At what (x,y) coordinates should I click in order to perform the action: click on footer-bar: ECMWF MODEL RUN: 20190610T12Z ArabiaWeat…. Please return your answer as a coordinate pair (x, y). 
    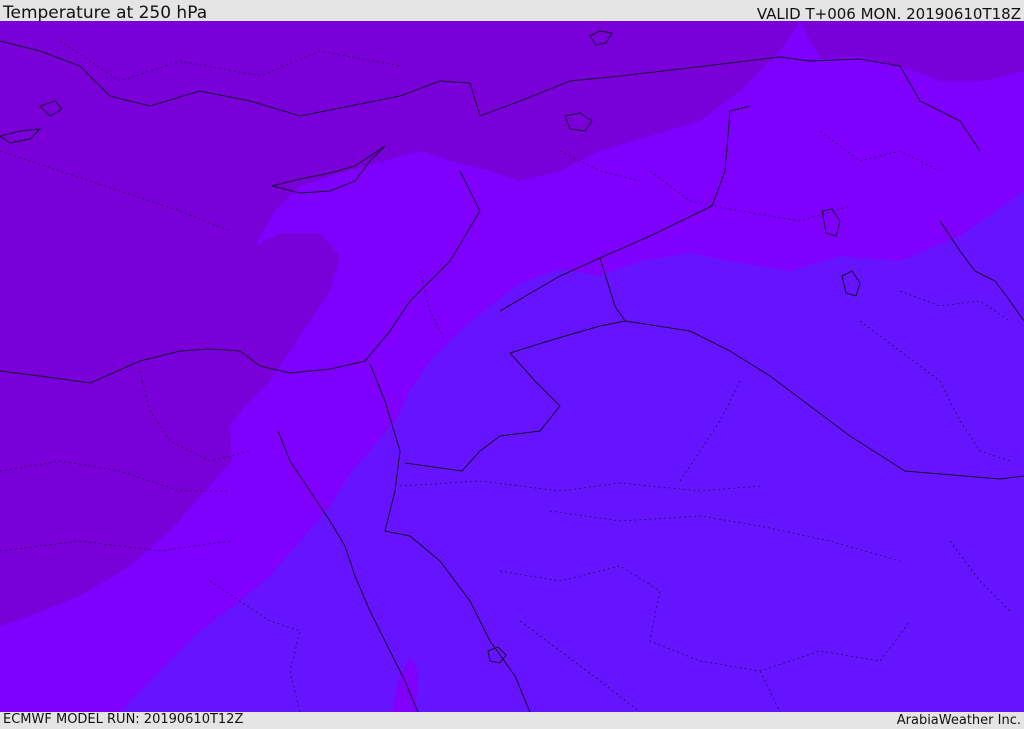
    Looking at the image, I should click on (512, 720).